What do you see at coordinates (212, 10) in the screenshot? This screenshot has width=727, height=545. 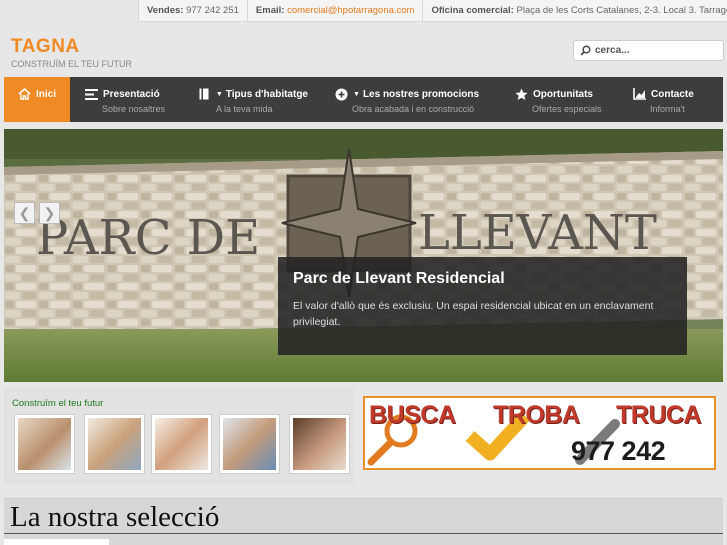 I see `sales-phone: 977 242 251` at bounding box center [212, 10].